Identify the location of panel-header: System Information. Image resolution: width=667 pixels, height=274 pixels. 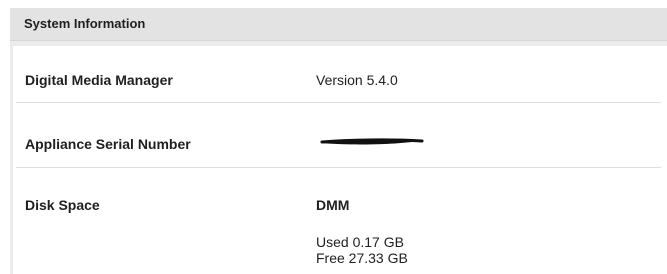
(338, 24).